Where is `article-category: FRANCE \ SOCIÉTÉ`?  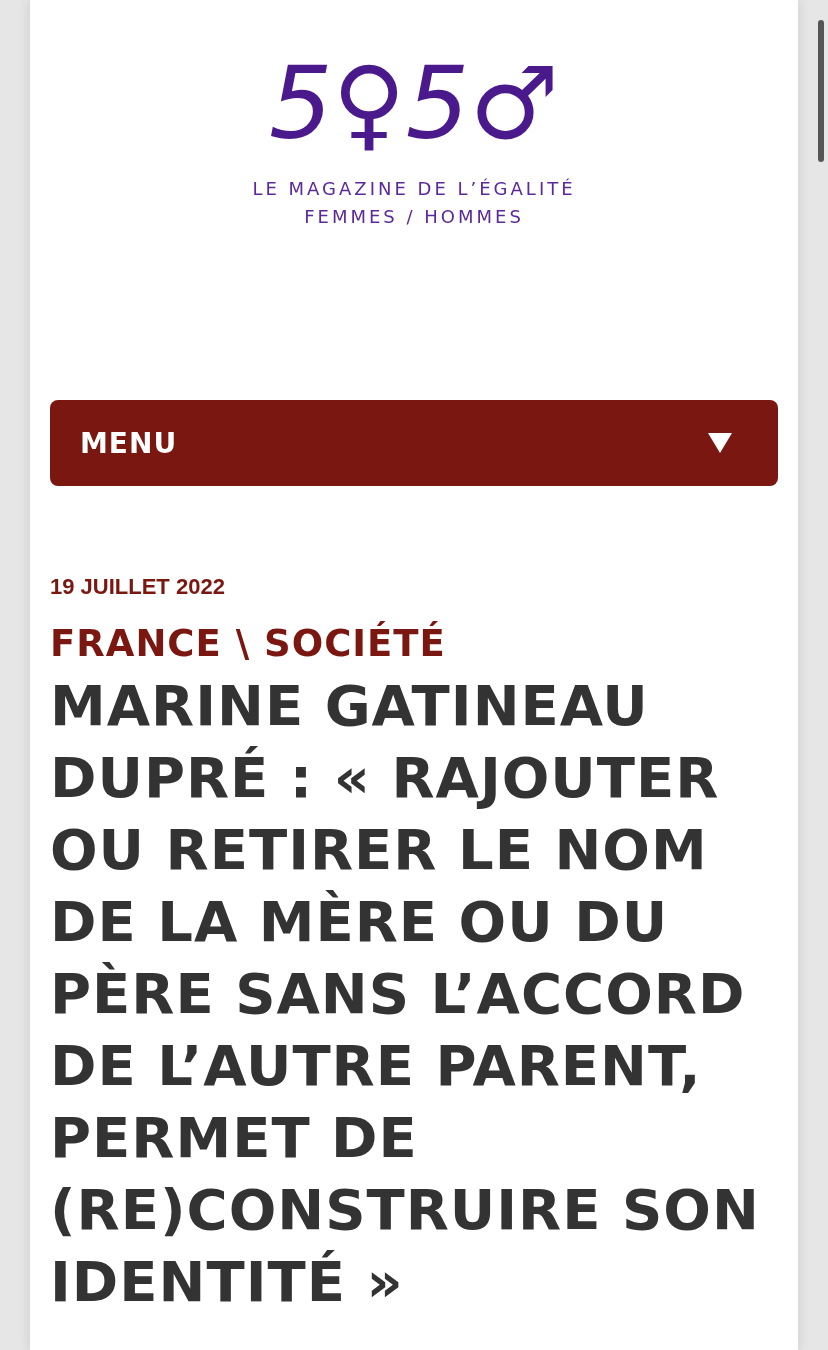
article-category: FRANCE \ SOCIÉTÉ is located at coordinates (414, 644).